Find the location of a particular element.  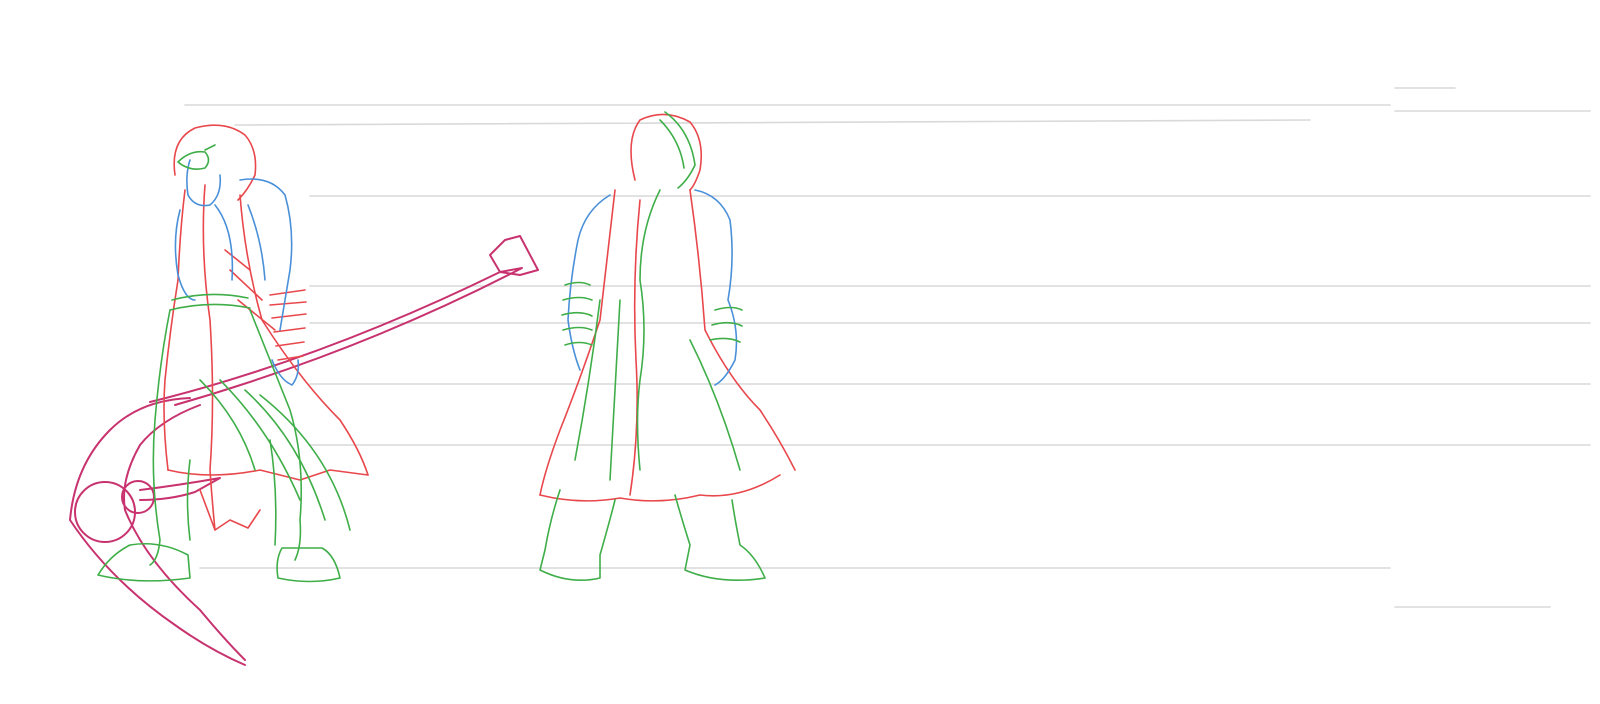

cloak-back-hem is located at coordinates (660, 488).